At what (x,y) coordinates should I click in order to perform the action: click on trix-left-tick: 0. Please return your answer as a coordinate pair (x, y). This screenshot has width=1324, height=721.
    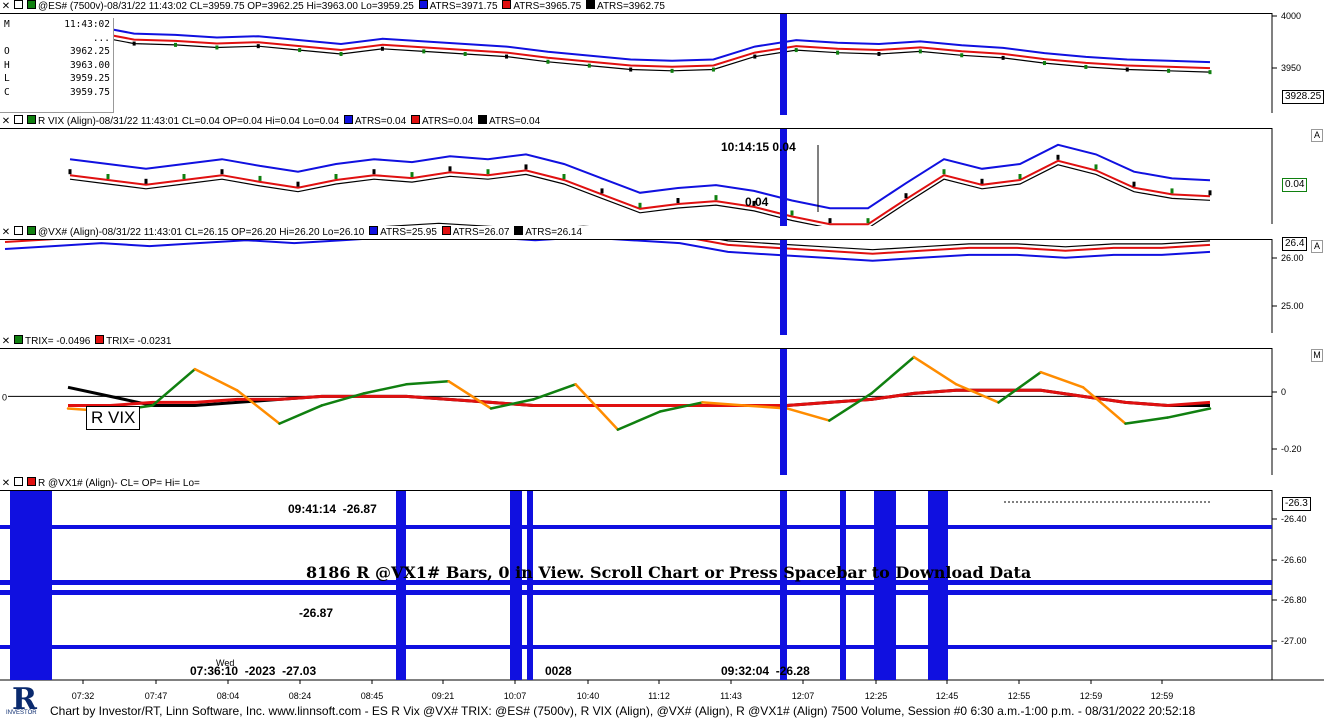
    Looking at the image, I should click on (4, 397).